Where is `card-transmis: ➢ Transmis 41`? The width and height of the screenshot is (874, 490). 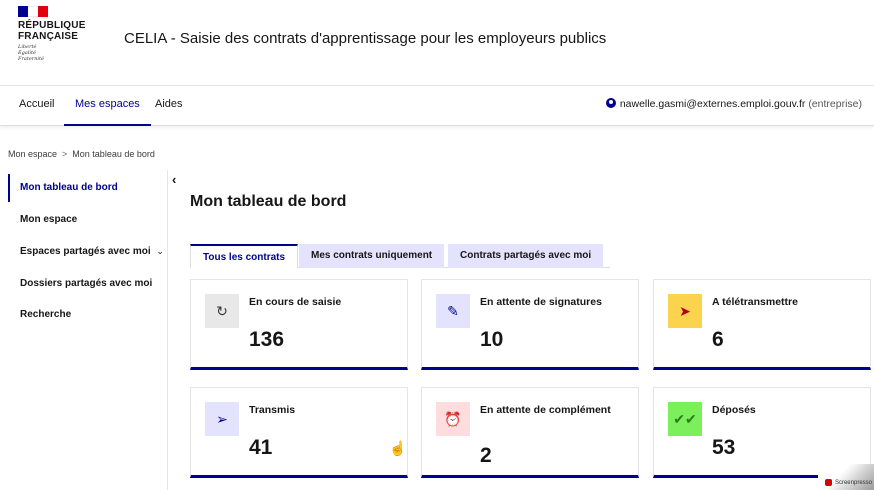
card-transmis: ➢ Transmis 41 is located at coordinates (299, 432).